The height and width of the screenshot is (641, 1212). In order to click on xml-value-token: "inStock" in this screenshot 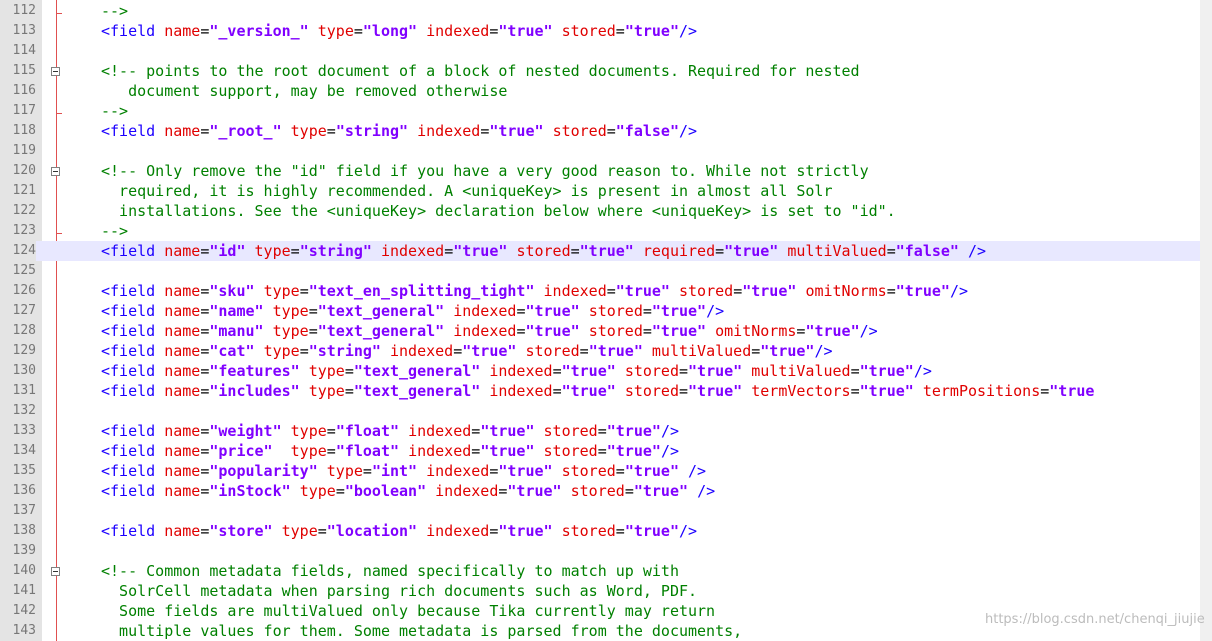, I will do `click(250, 491)`.